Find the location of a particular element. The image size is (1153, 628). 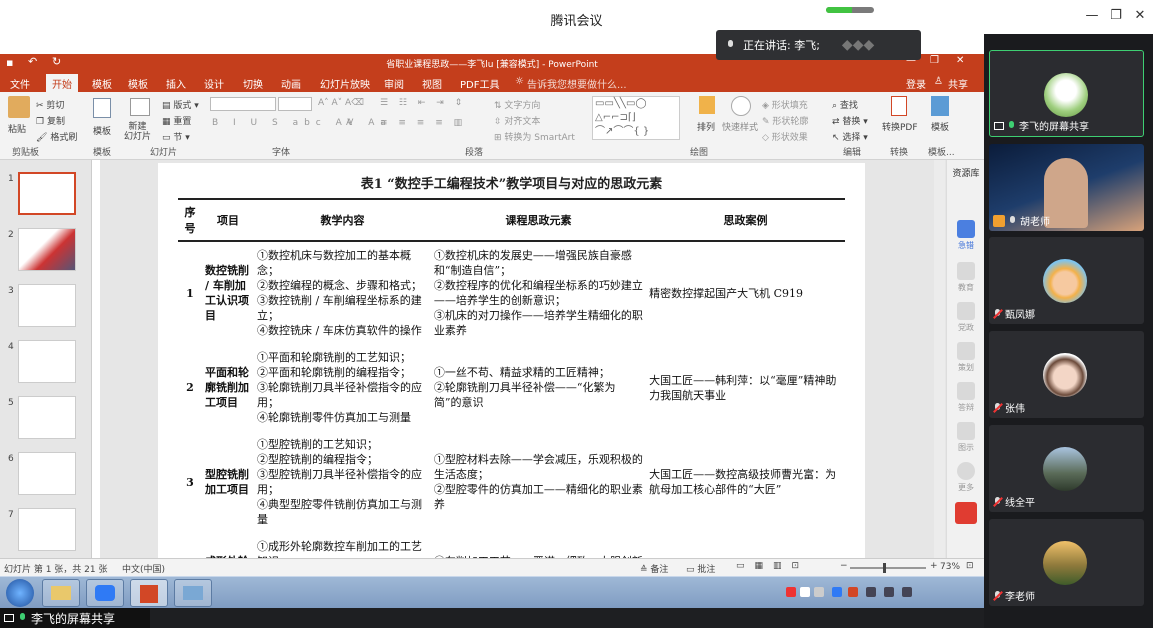

tab-slideshow: 幻灯片放映 is located at coordinates (345, 83).